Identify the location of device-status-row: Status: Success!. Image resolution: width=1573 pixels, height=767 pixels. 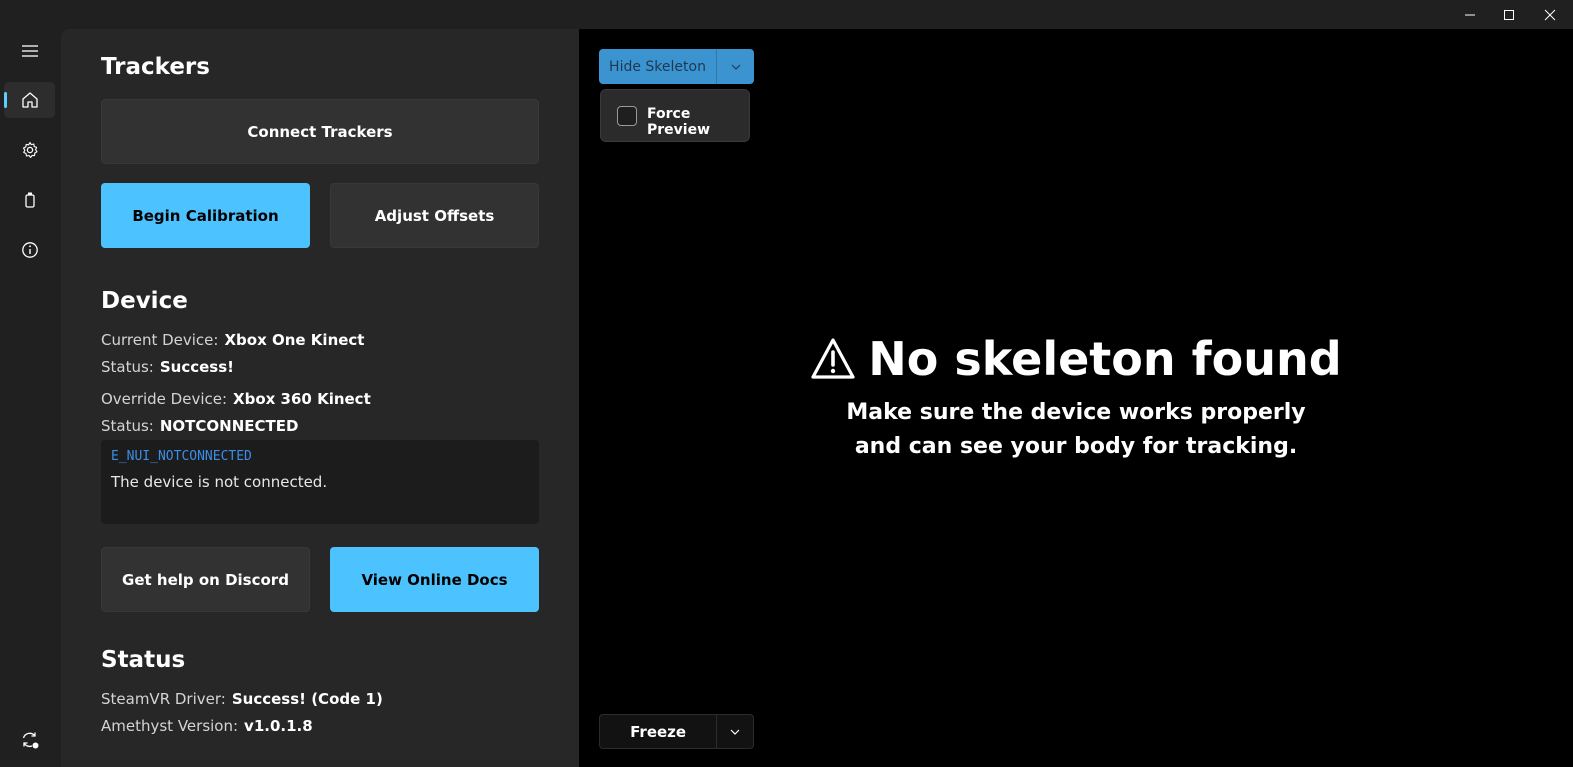
(167, 367).